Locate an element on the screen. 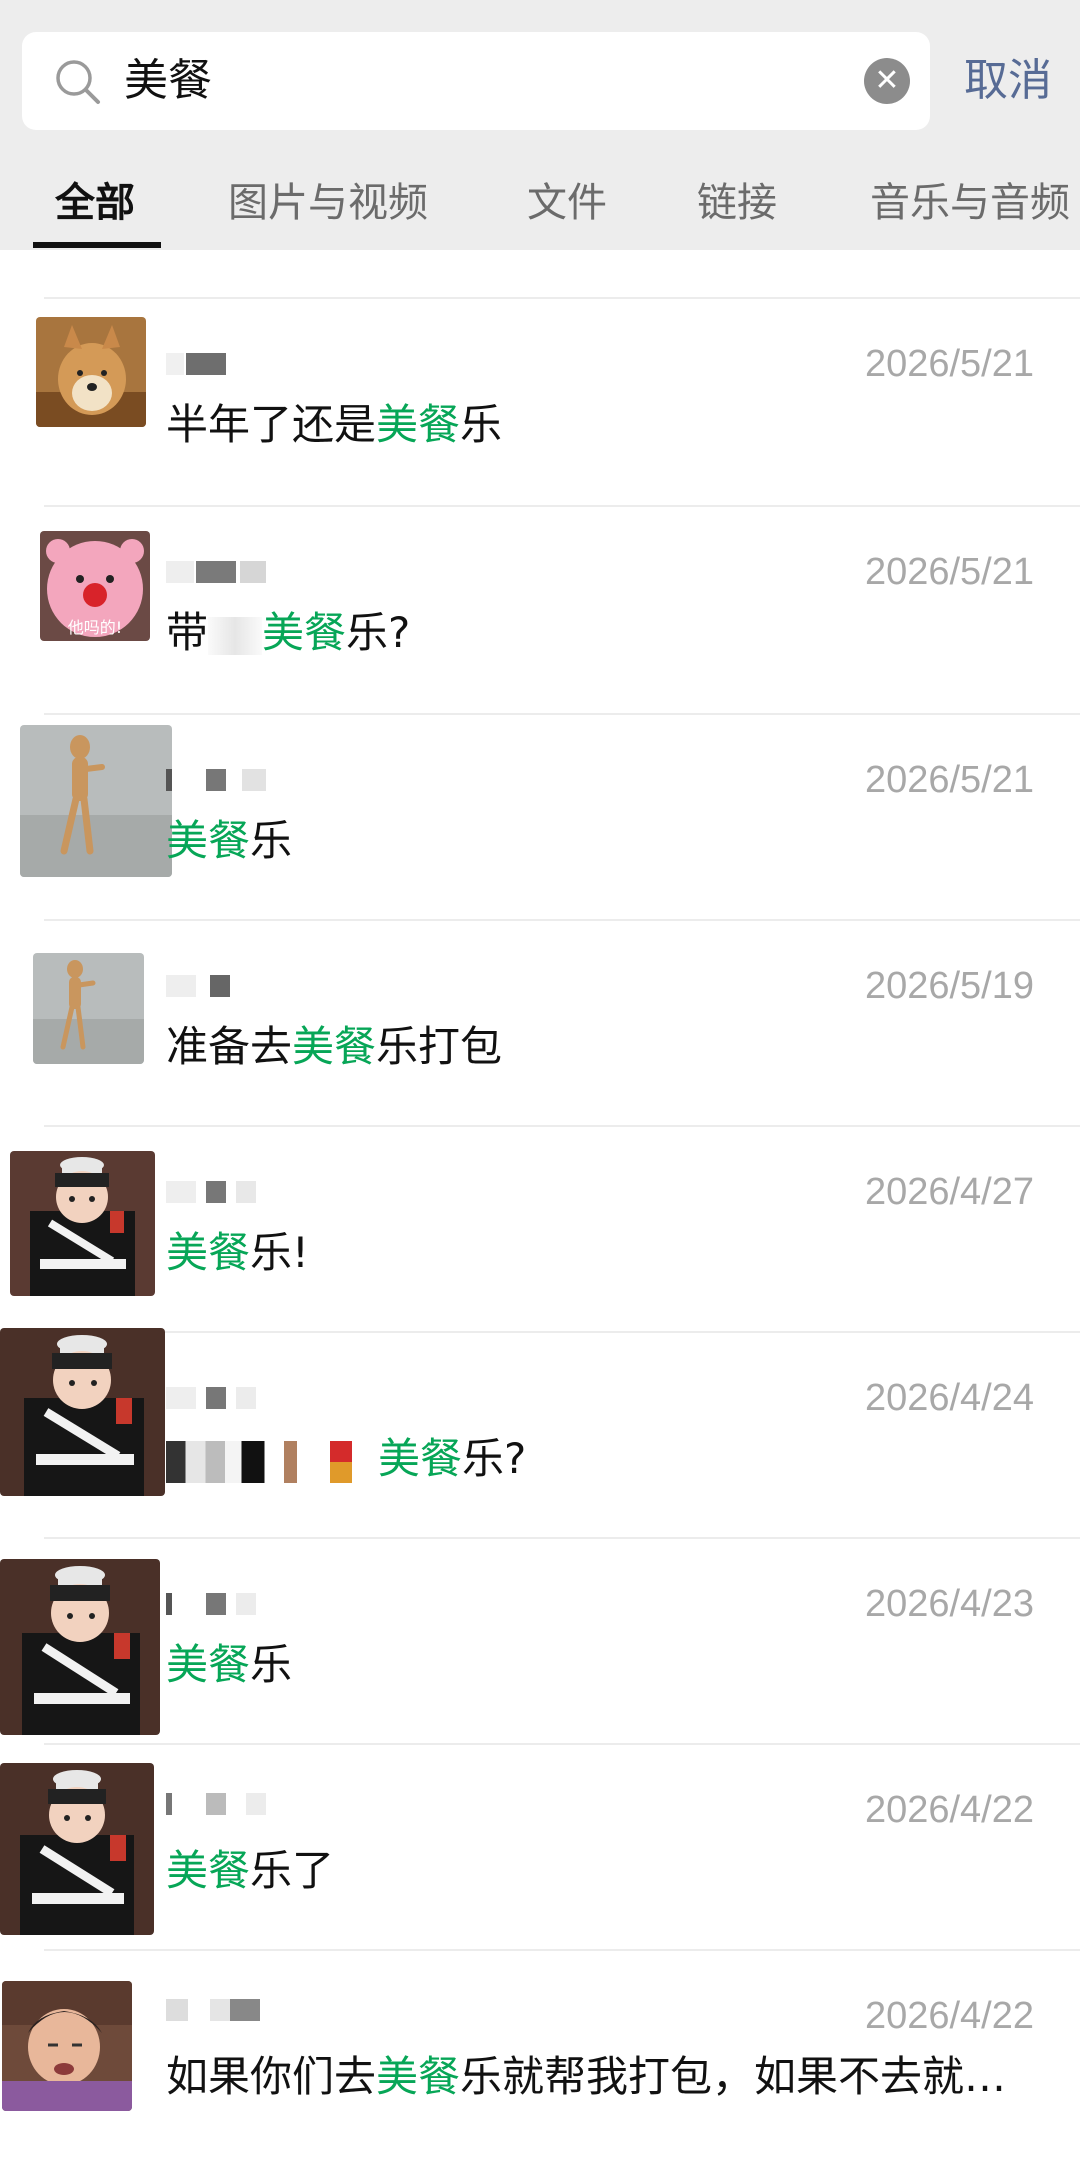 The height and width of the screenshot is (2157, 1080). message-date: 2026/5/19 is located at coordinates (949, 986).